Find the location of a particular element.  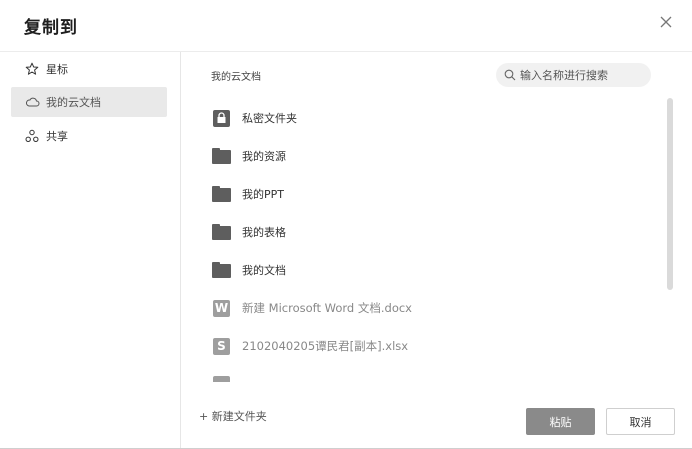

lock-folder-icon is located at coordinates (221, 118).